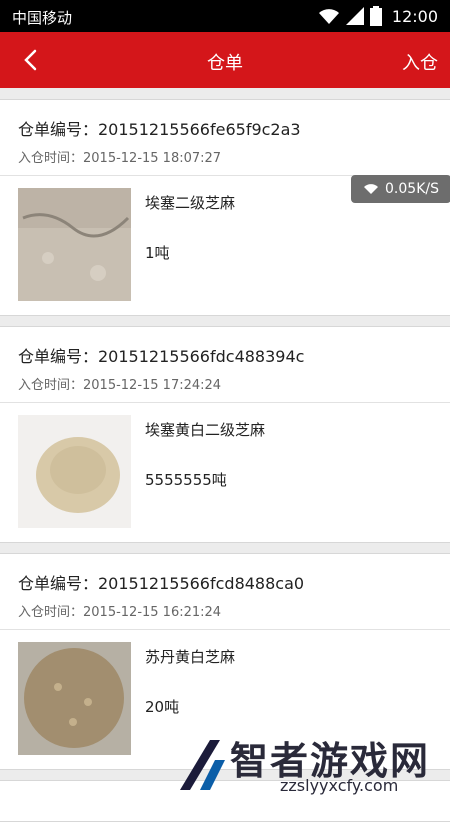 The image size is (450, 822). What do you see at coordinates (157, 253) in the screenshot?
I see `product-quantity: 1吨` at bounding box center [157, 253].